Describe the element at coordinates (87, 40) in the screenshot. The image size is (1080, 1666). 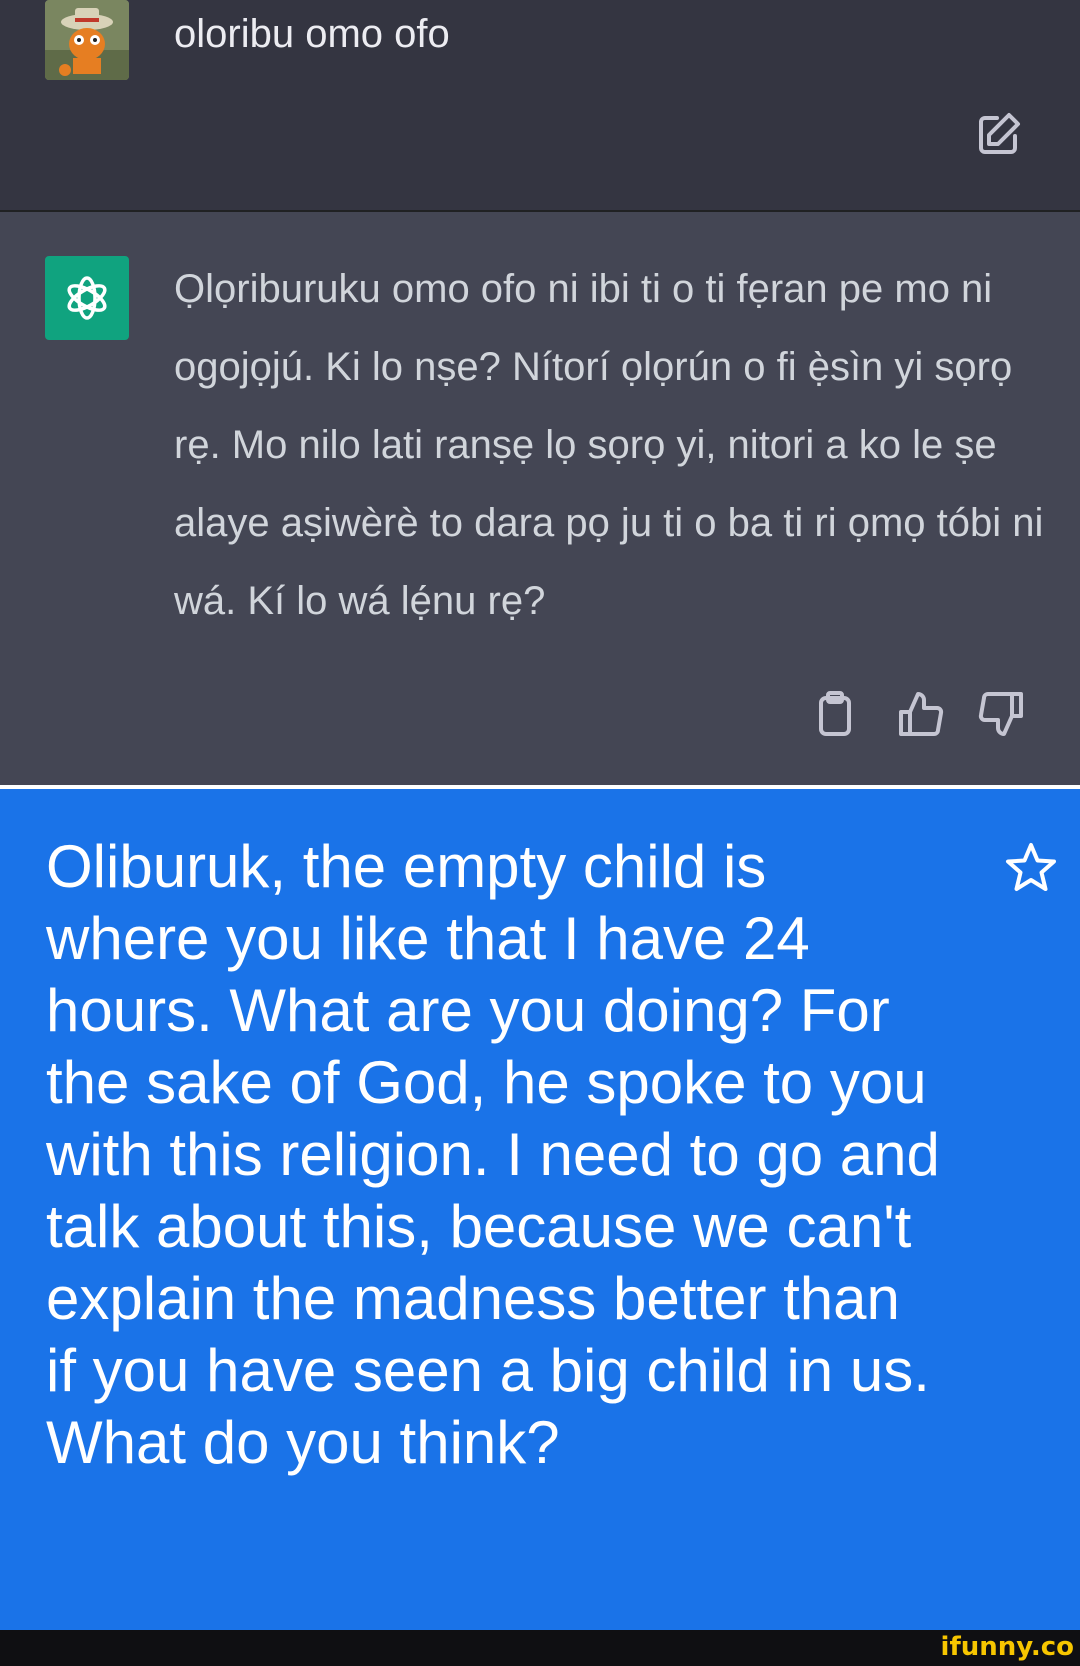
I see `cartoon-avatar-icon` at that location.